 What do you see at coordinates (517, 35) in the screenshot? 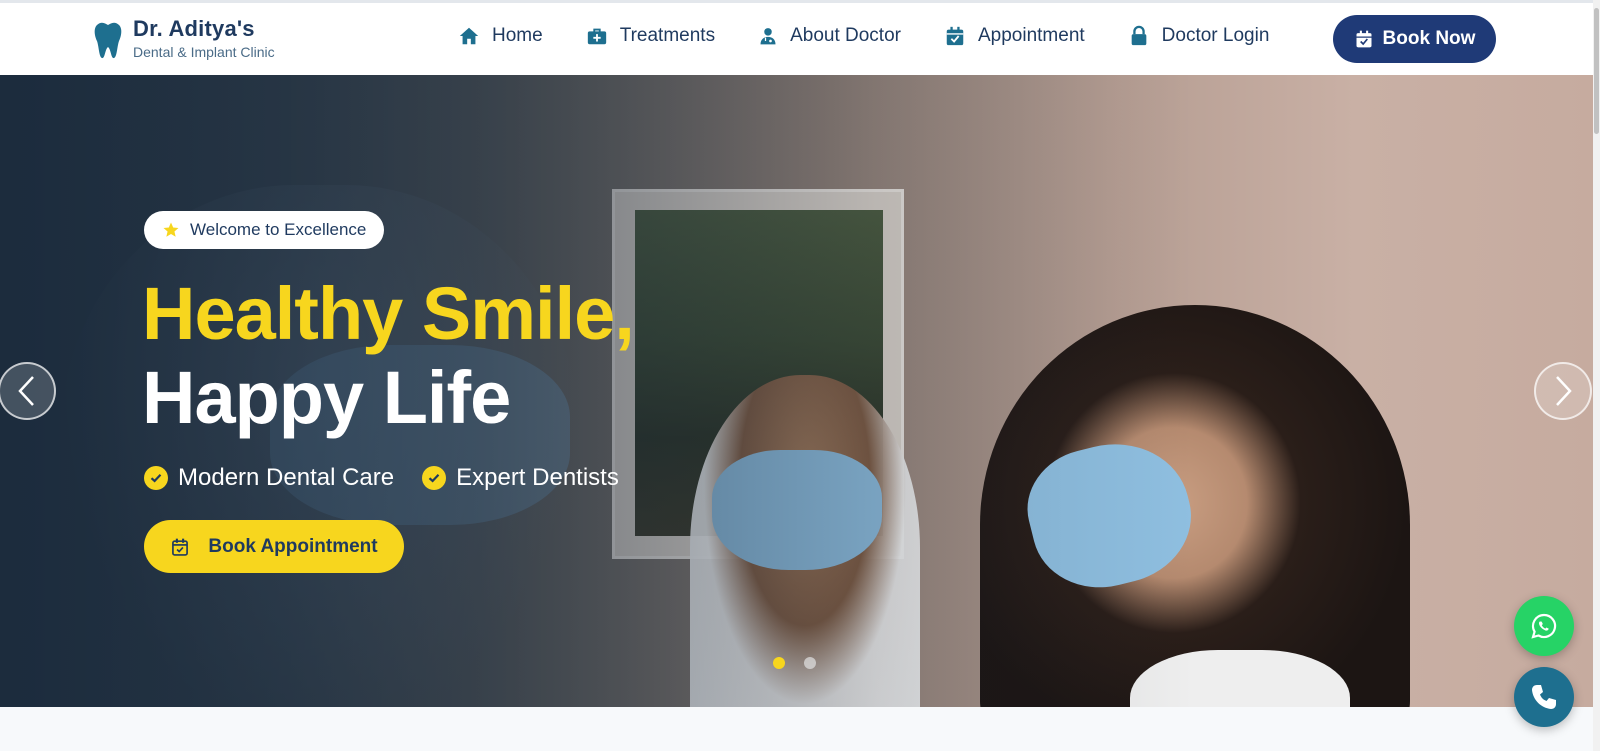
I see `nav-item-label: Home` at bounding box center [517, 35].